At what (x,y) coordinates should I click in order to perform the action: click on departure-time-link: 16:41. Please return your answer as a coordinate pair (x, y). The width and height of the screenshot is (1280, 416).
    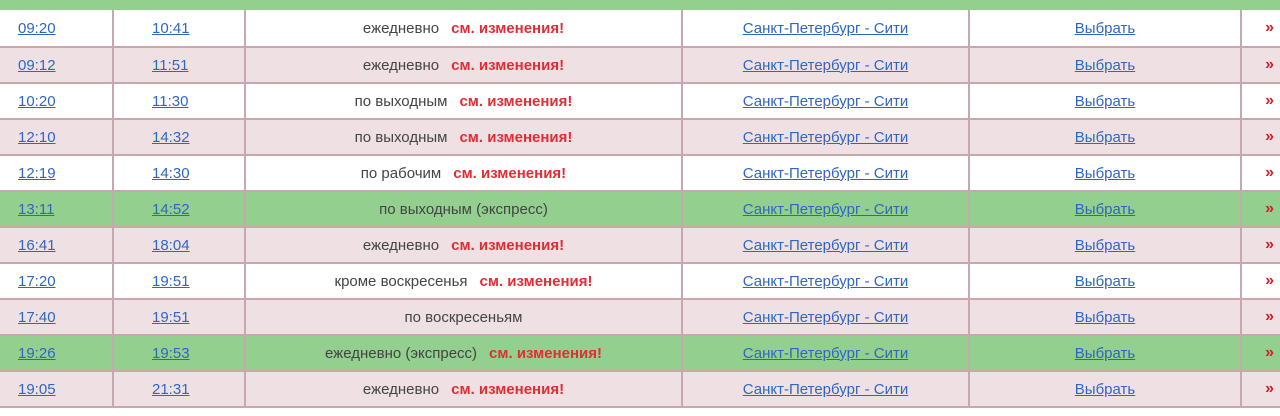
    Looking at the image, I should click on (37, 245).